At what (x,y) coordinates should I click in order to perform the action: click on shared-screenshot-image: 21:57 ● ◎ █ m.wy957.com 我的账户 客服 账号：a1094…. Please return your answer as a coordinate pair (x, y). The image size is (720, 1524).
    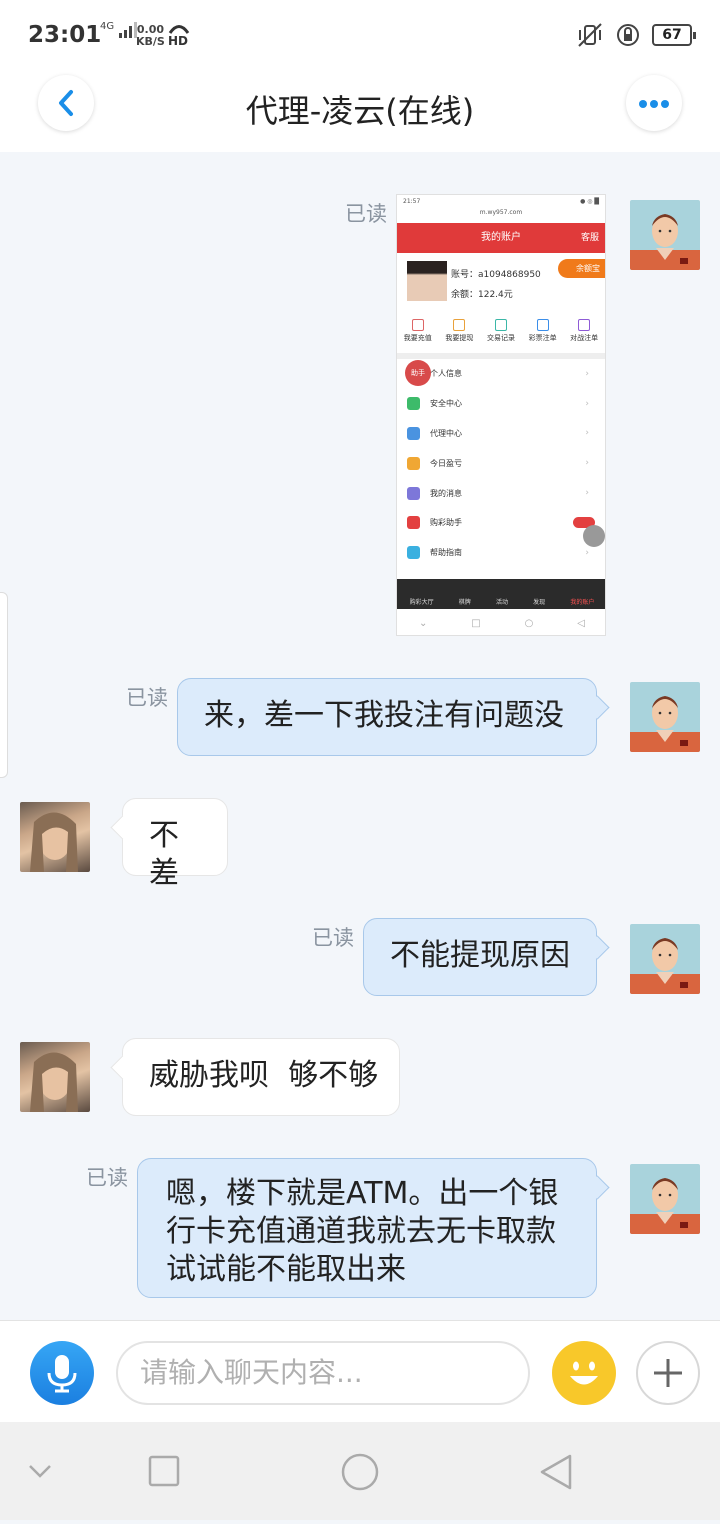
    Looking at the image, I should click on (501, 415).